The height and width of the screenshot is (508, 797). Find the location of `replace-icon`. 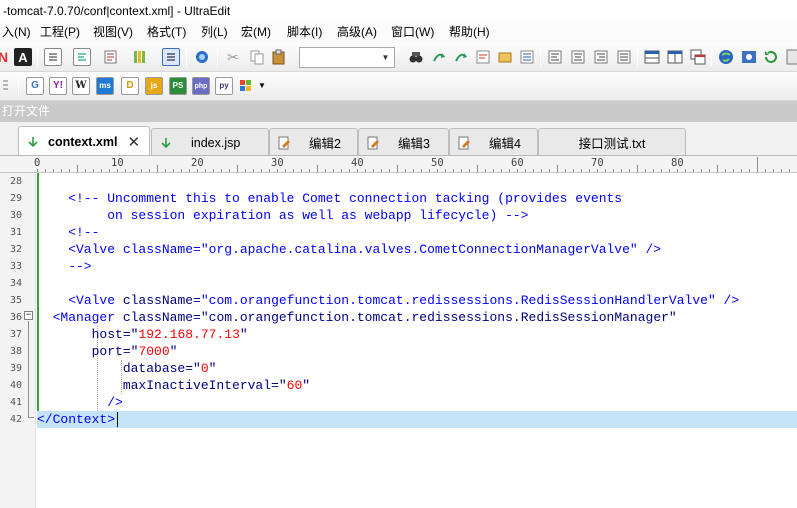

replace-icon is located at coordinates (483, 57).